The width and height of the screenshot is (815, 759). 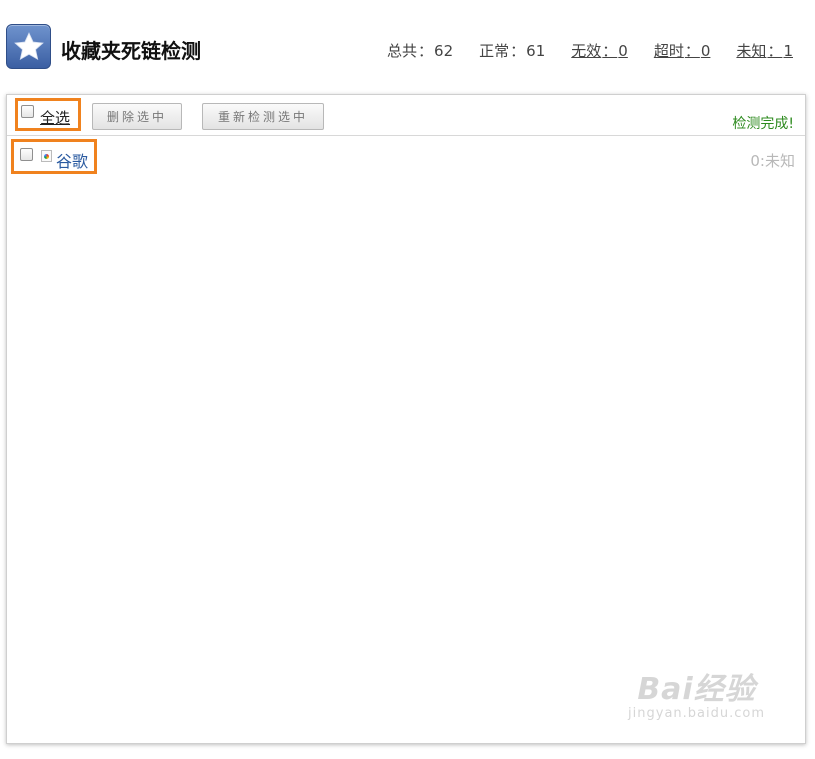 What do you see at coordinates (751, 51) in the screenshot?
I see `stat-unknown-label: 未知` at bounding box center [751, 51].